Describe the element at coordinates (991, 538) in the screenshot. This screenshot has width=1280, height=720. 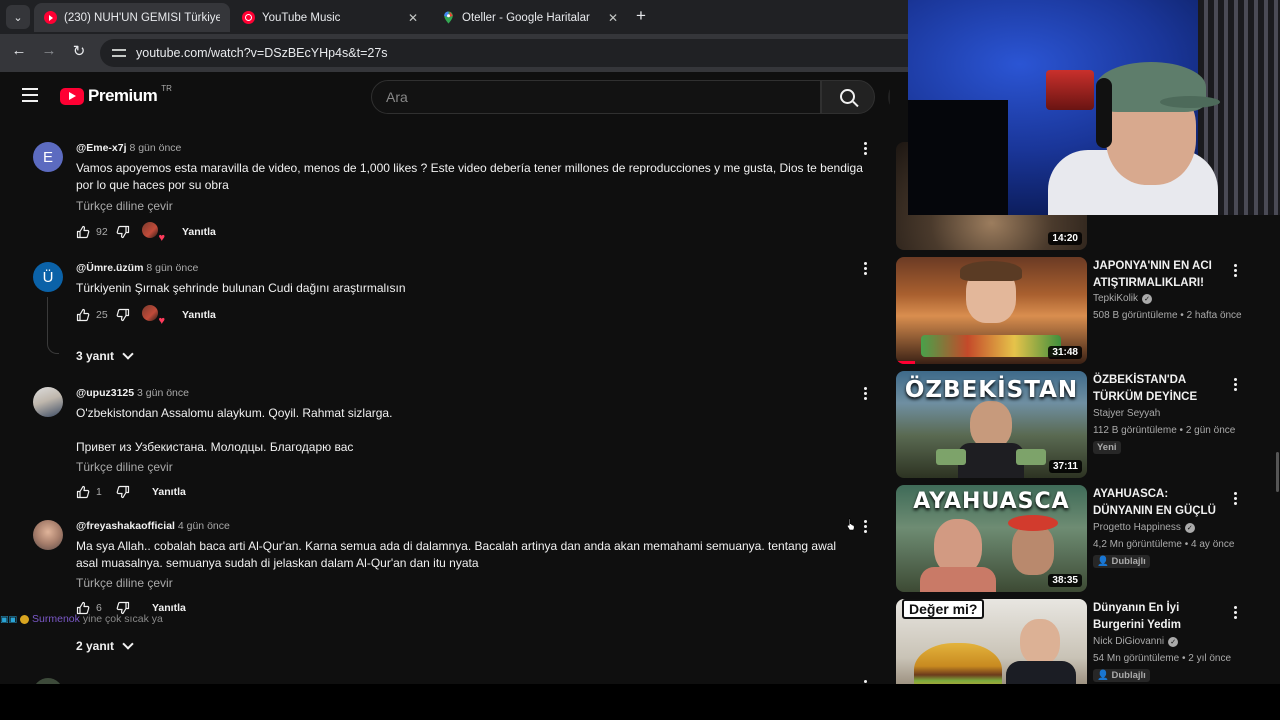
I see `video-thumbnail: AYAHUASCA 38:35` at that location.